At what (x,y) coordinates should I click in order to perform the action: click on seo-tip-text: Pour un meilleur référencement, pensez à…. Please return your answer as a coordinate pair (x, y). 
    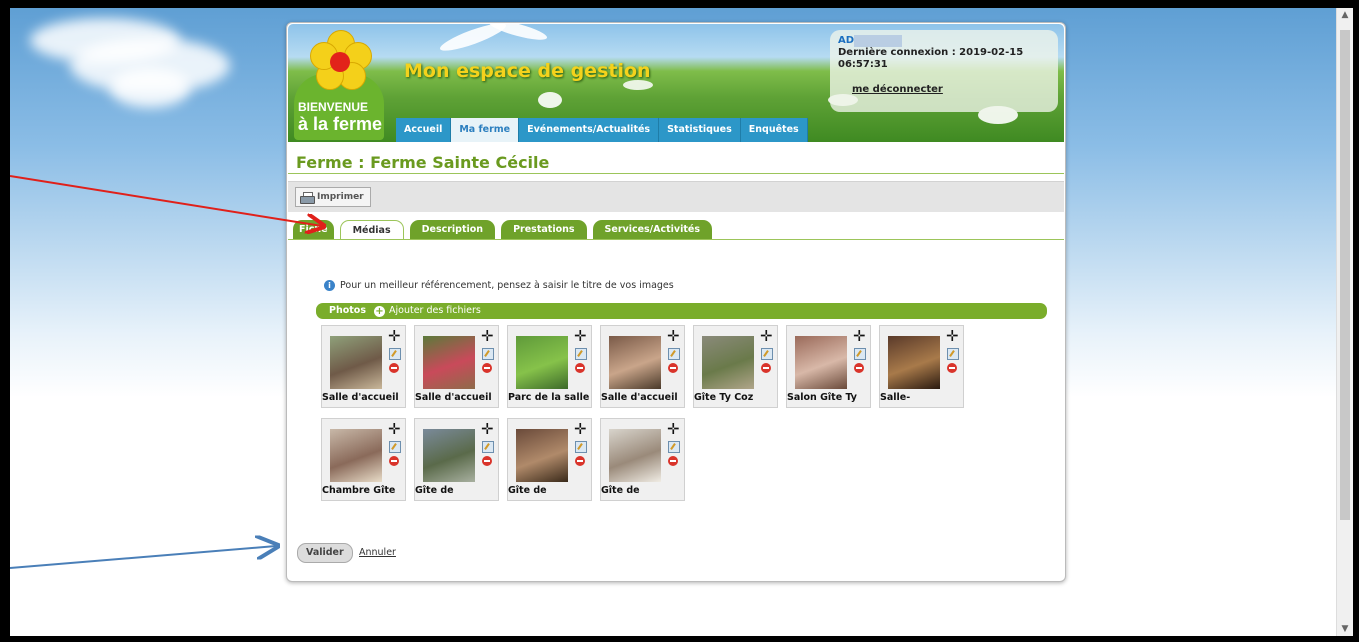
    Looking at the image, I should click on (507, 285).